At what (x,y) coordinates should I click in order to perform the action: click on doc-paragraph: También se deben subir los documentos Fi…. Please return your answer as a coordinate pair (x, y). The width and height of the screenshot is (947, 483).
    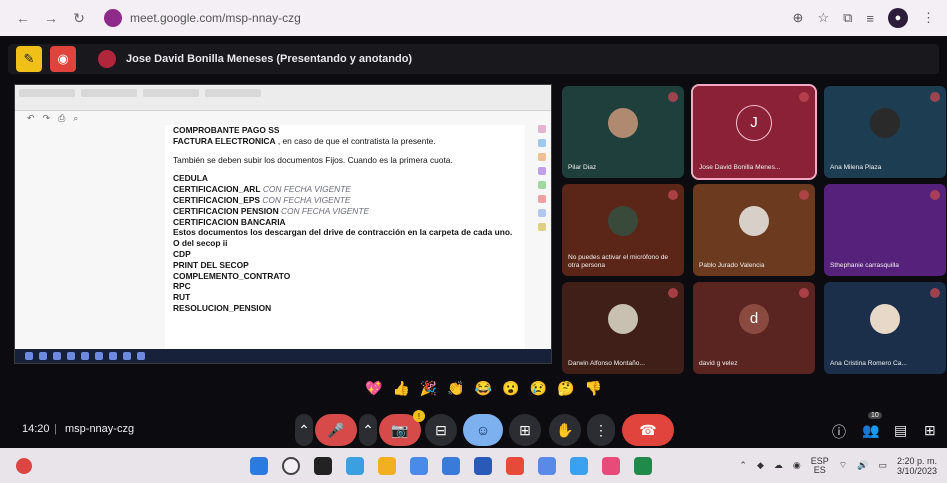
    Looking at the image, I should click on (313, 159).